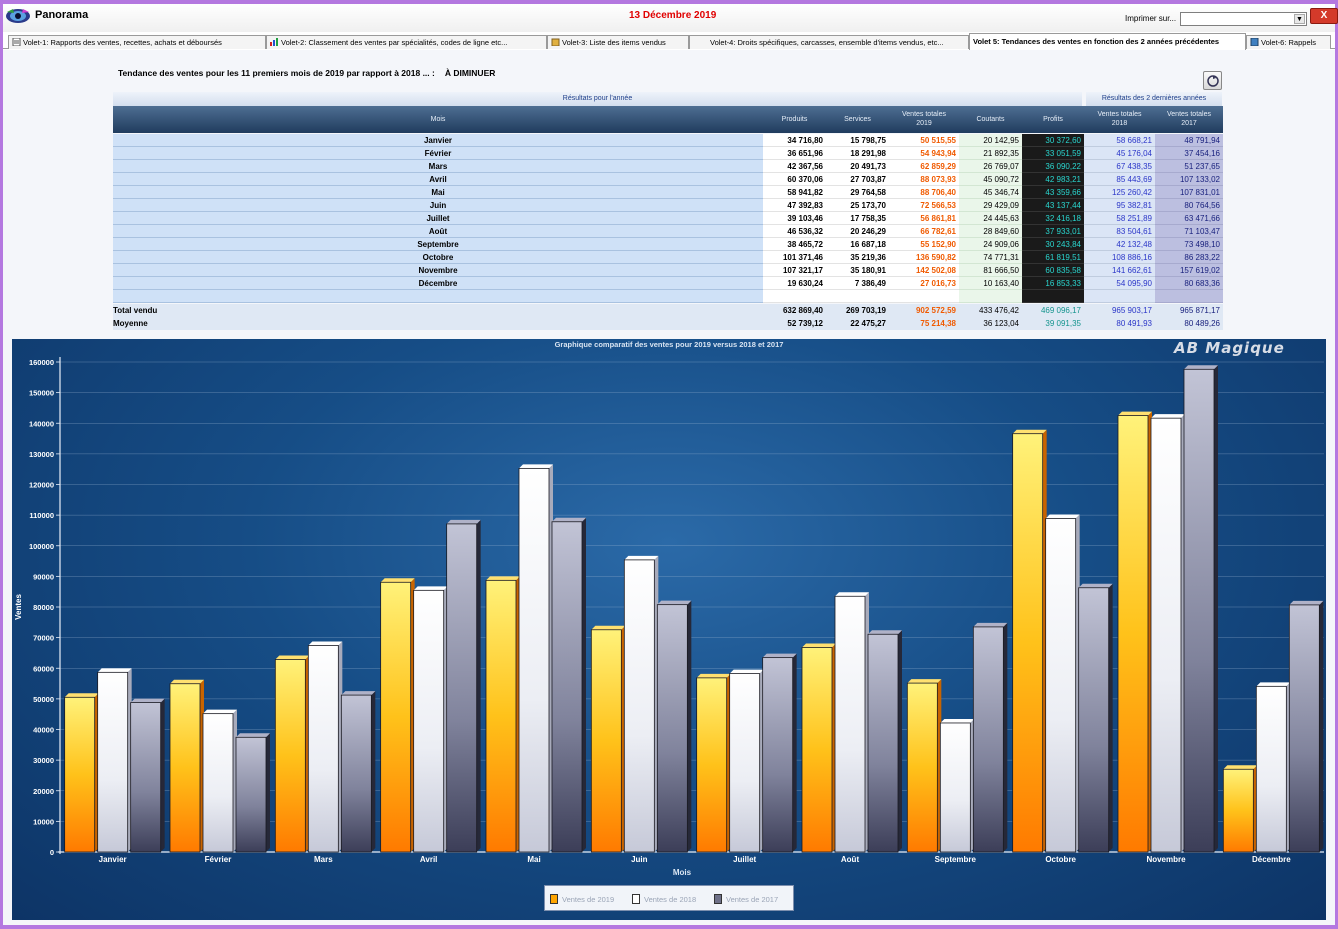 Image resolution: width=1338 pixels, height=929 pixels. What do you see at coordinates (990, 257) in the screenshot?
I see `cell-coutants: 74 771,31` at bounding box center [990, 257].